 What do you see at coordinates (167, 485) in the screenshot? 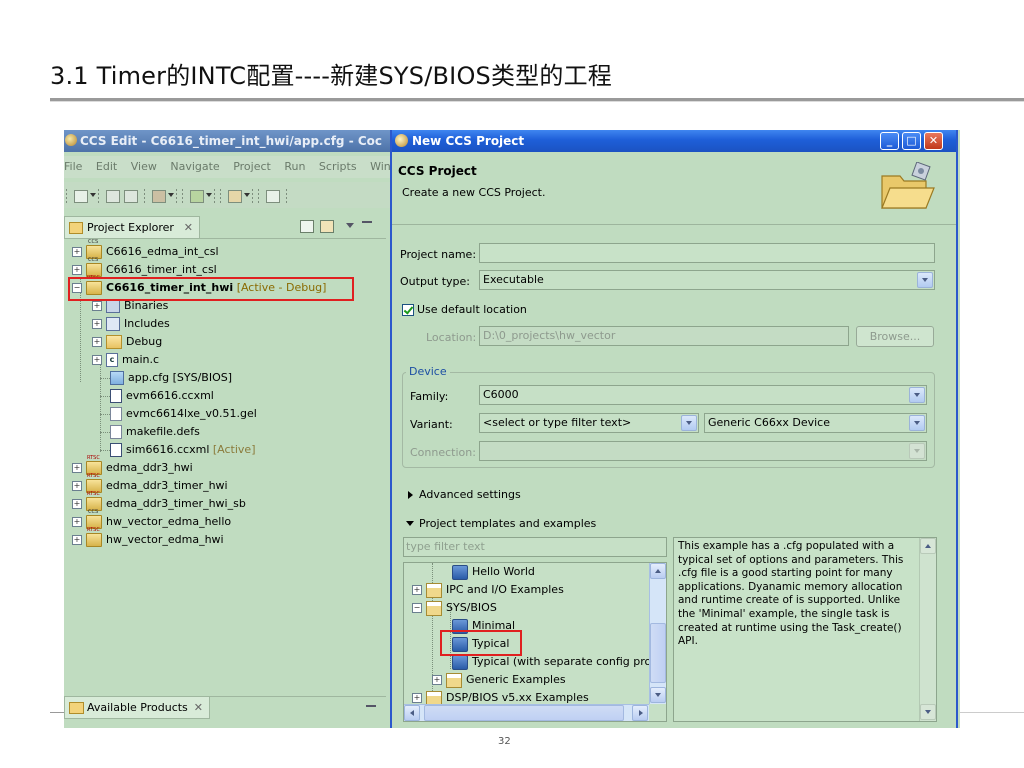
I see `tree-item-label: edma_ddr3_timer_hwi` at bounding box center [167, 485].